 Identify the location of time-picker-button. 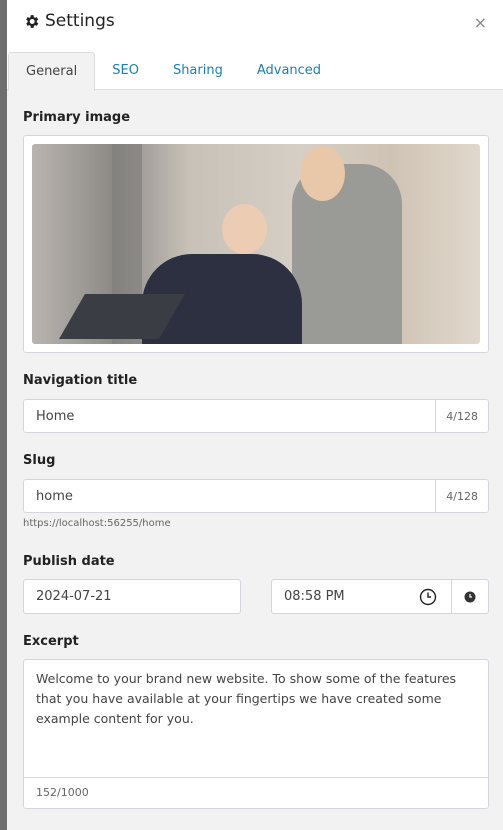
(469, 596).